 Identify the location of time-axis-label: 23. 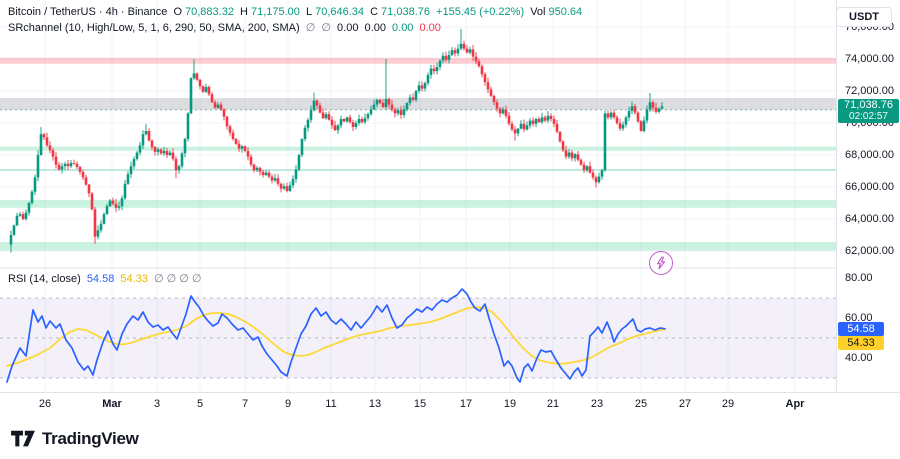
(597, 404).